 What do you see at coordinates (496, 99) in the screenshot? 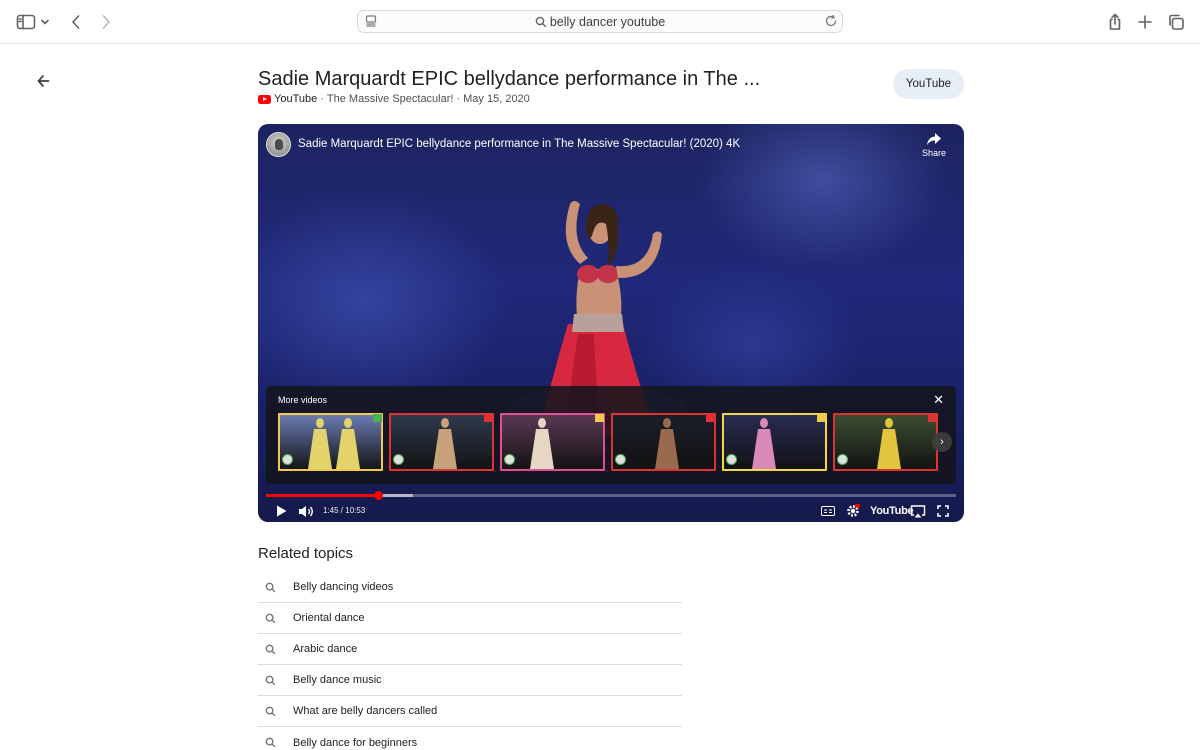
I see `result-date: May 15, 2020` at bounding box center [496, 99].